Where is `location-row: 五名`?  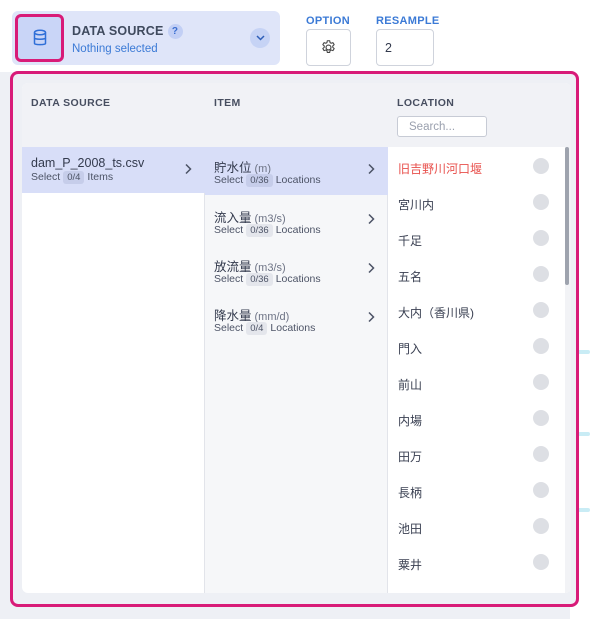 location-row: 五名 is located at coordinates (475, 275).